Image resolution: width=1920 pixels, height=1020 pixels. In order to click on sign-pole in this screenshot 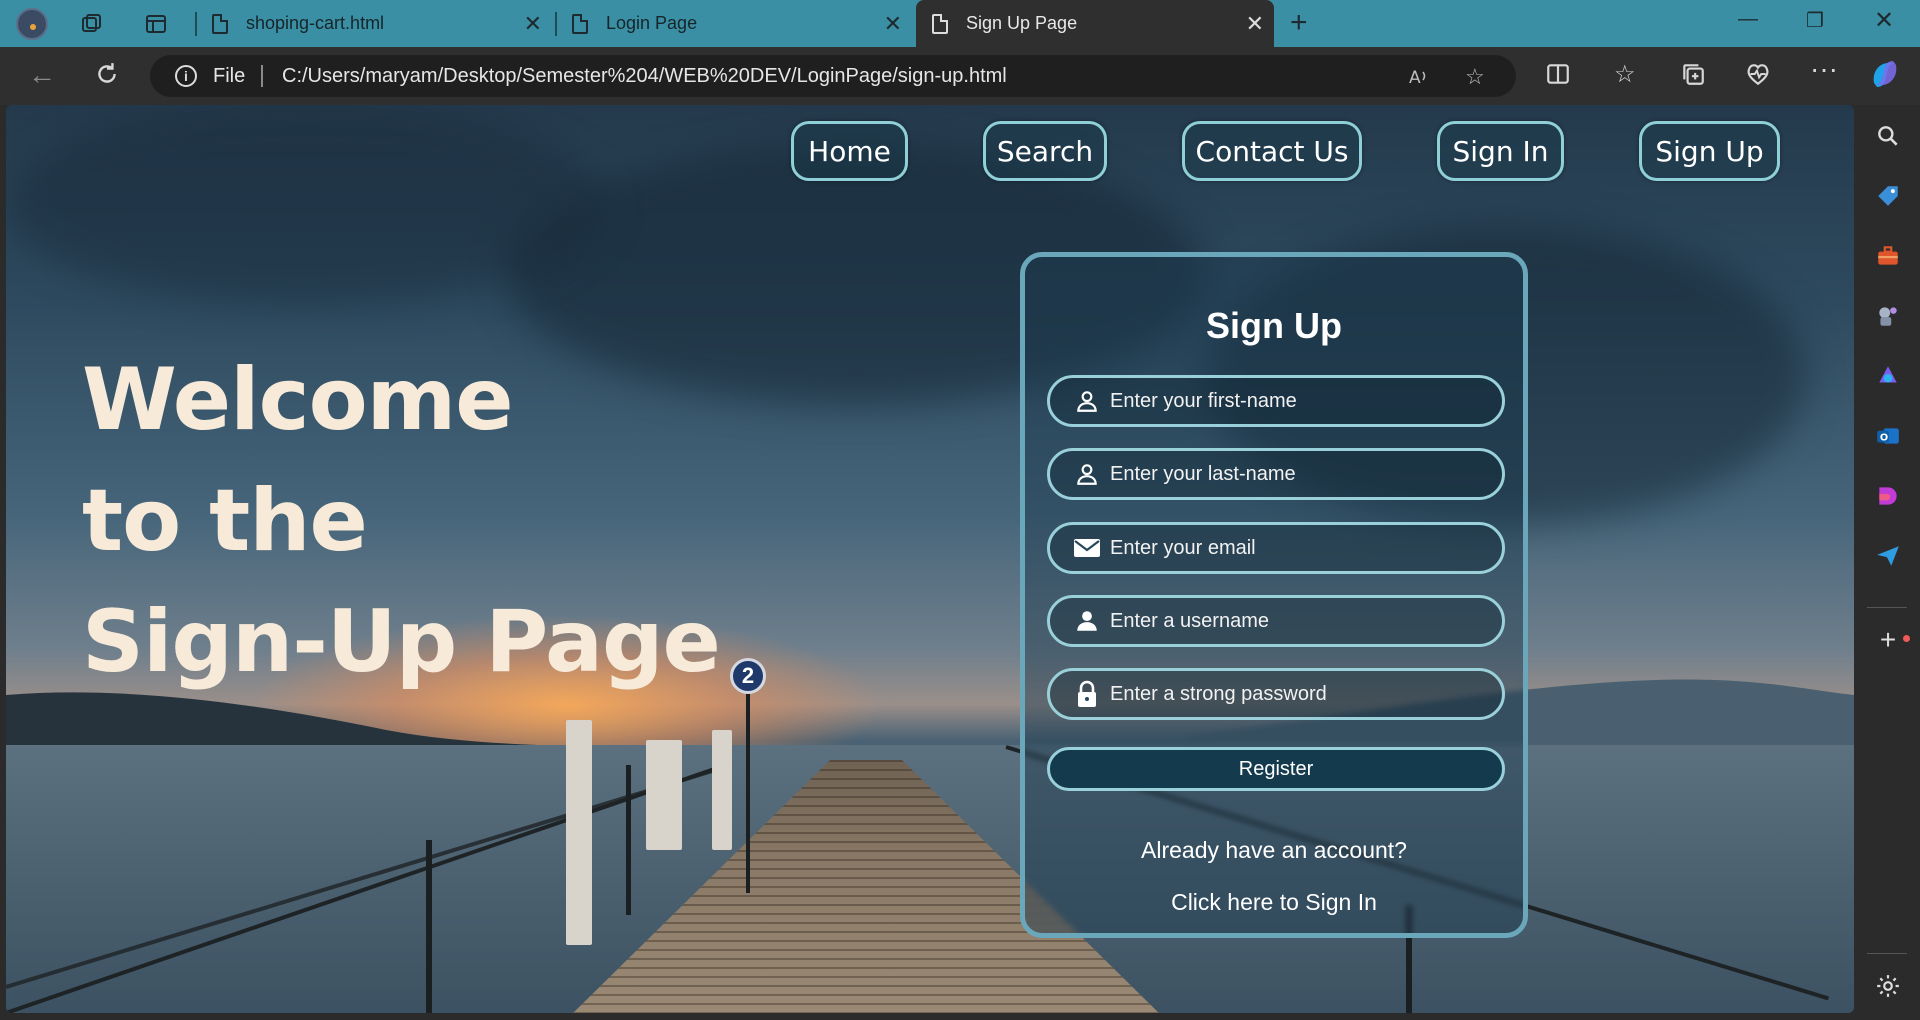, I will do `click(748, 793)`.